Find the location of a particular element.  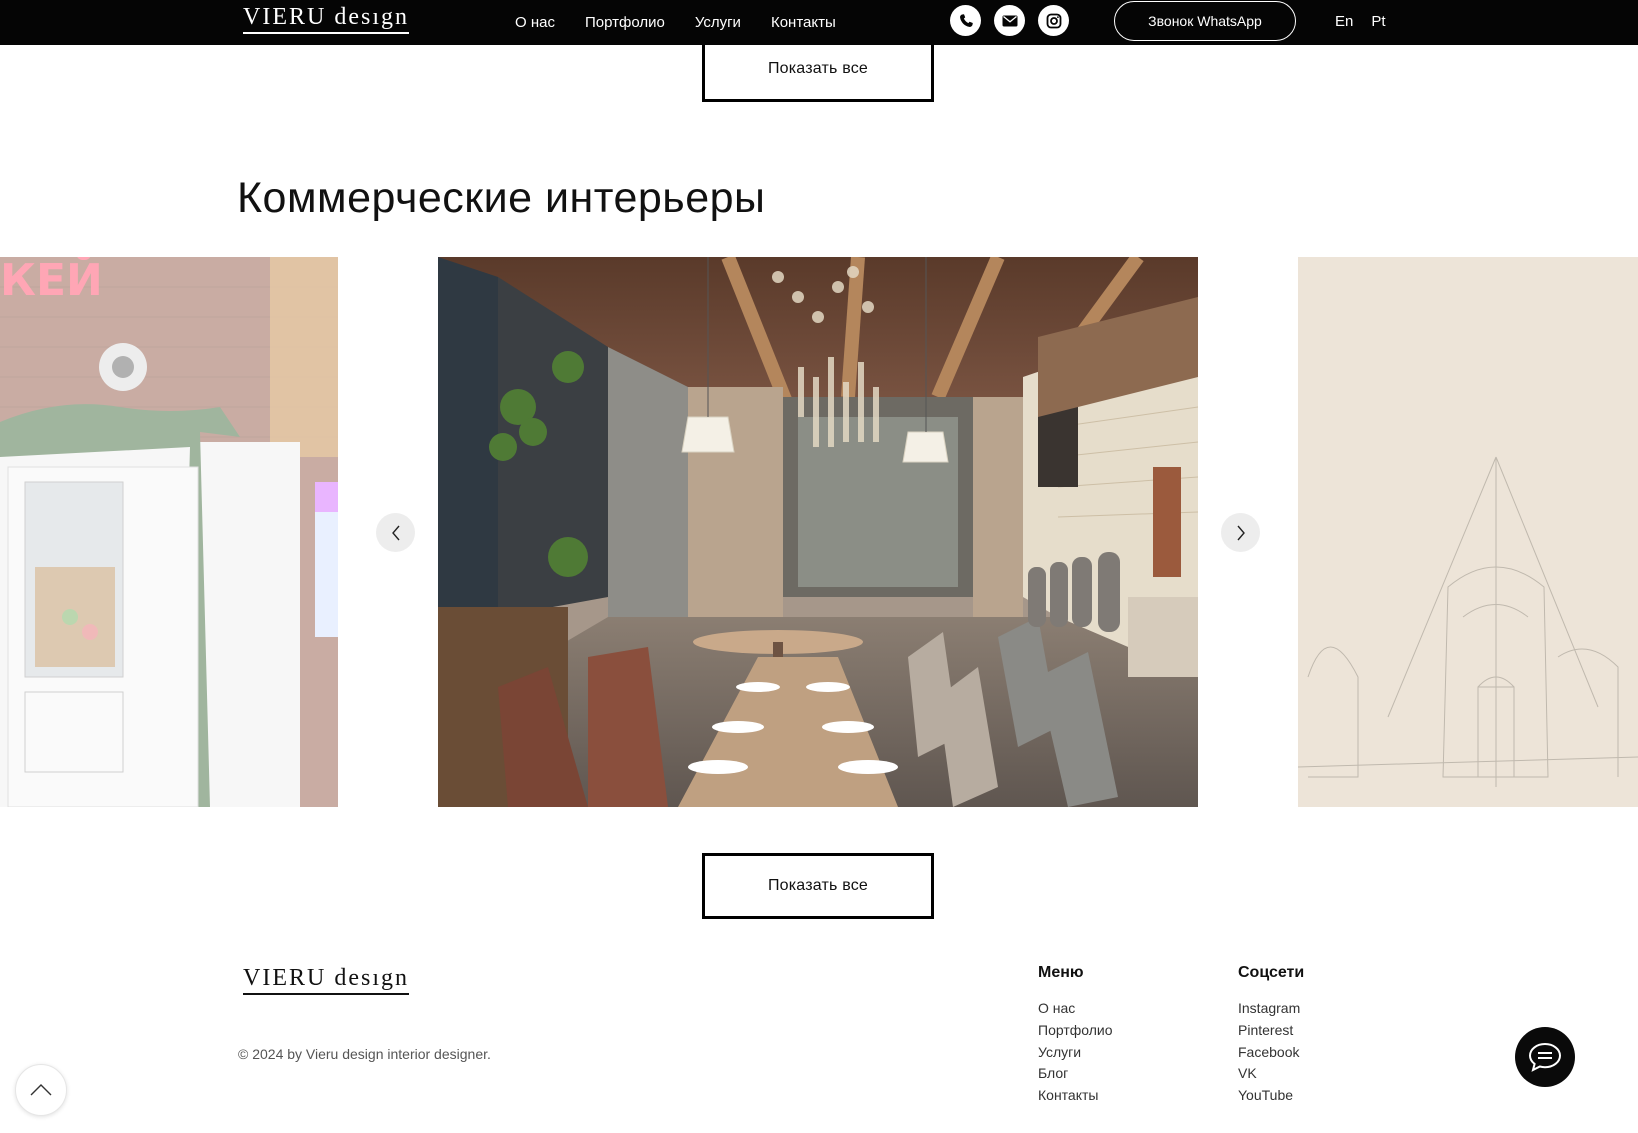

main-nav: О нас Портфолио Услуги Контакты is located at coordinates (675, 22).